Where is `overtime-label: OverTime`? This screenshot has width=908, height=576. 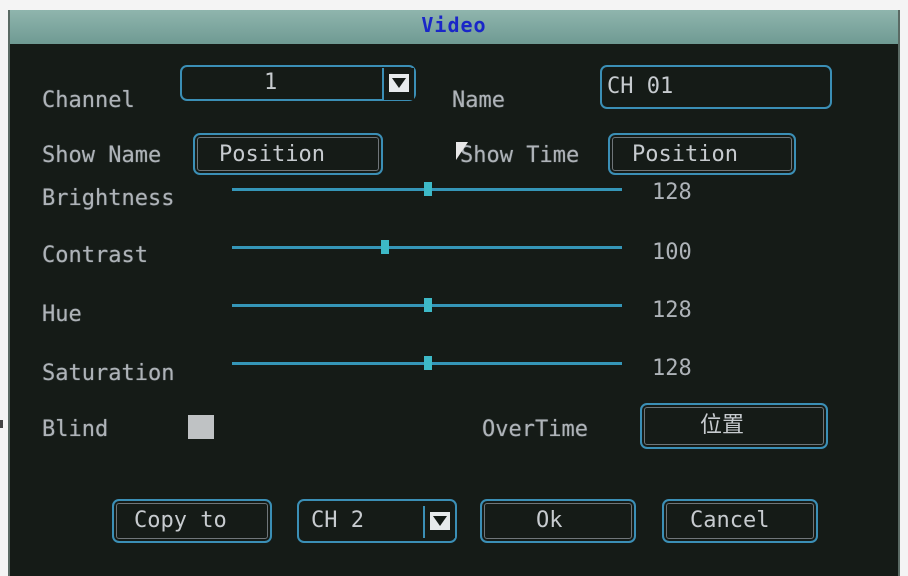 overtime-label: OverTime is located at coordinates (535, 429).